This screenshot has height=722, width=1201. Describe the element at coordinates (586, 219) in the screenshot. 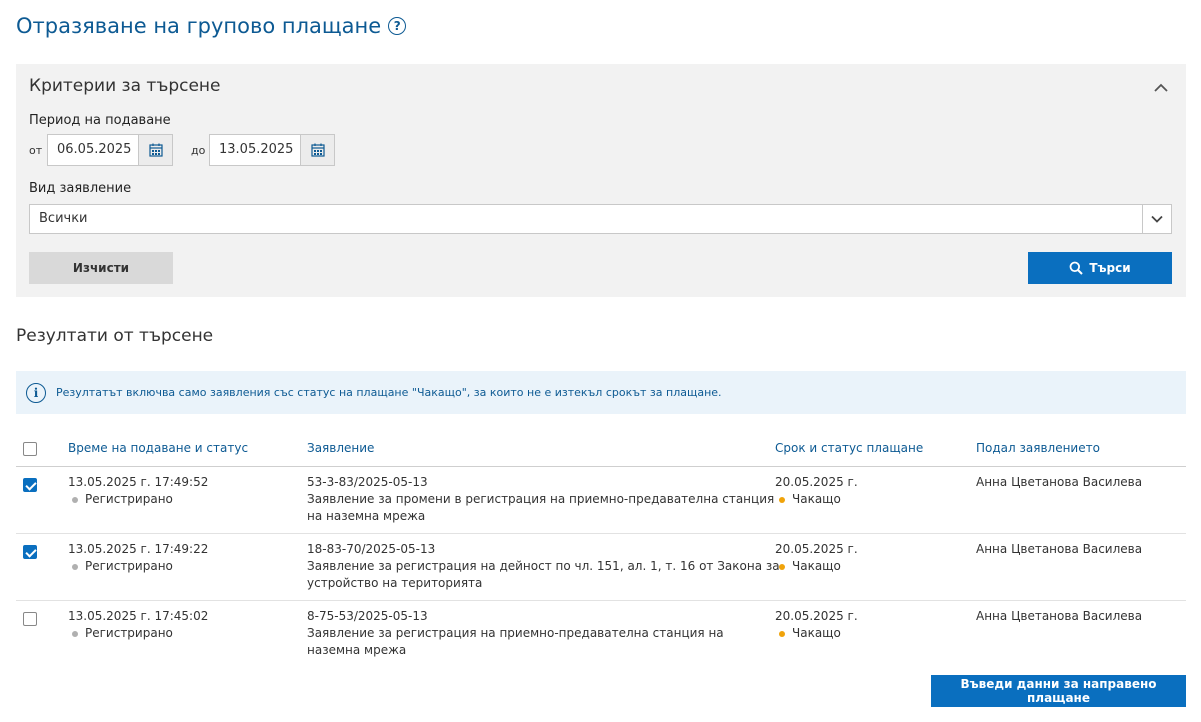

I see `application-type-value: Всички` at that location.